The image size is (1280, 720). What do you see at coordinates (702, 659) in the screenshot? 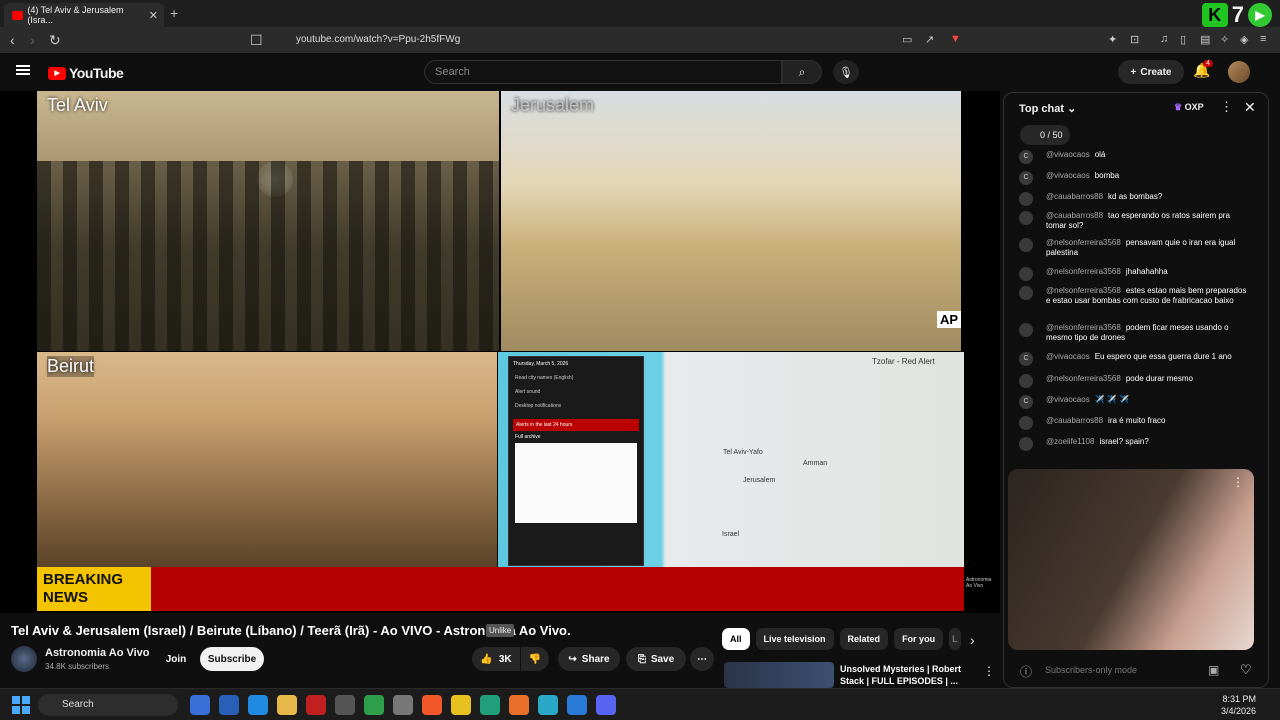
I see `more-actions-button: ⋯` at bounding box center [702, 659].